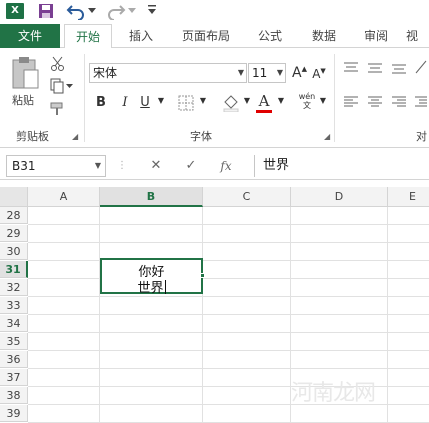 The height and width of the screenshot is (423, 429). What do you see at coordinates (14, 323) in the screenshot?
I see `row-header-34: 34` at bounding box center [14, 323].